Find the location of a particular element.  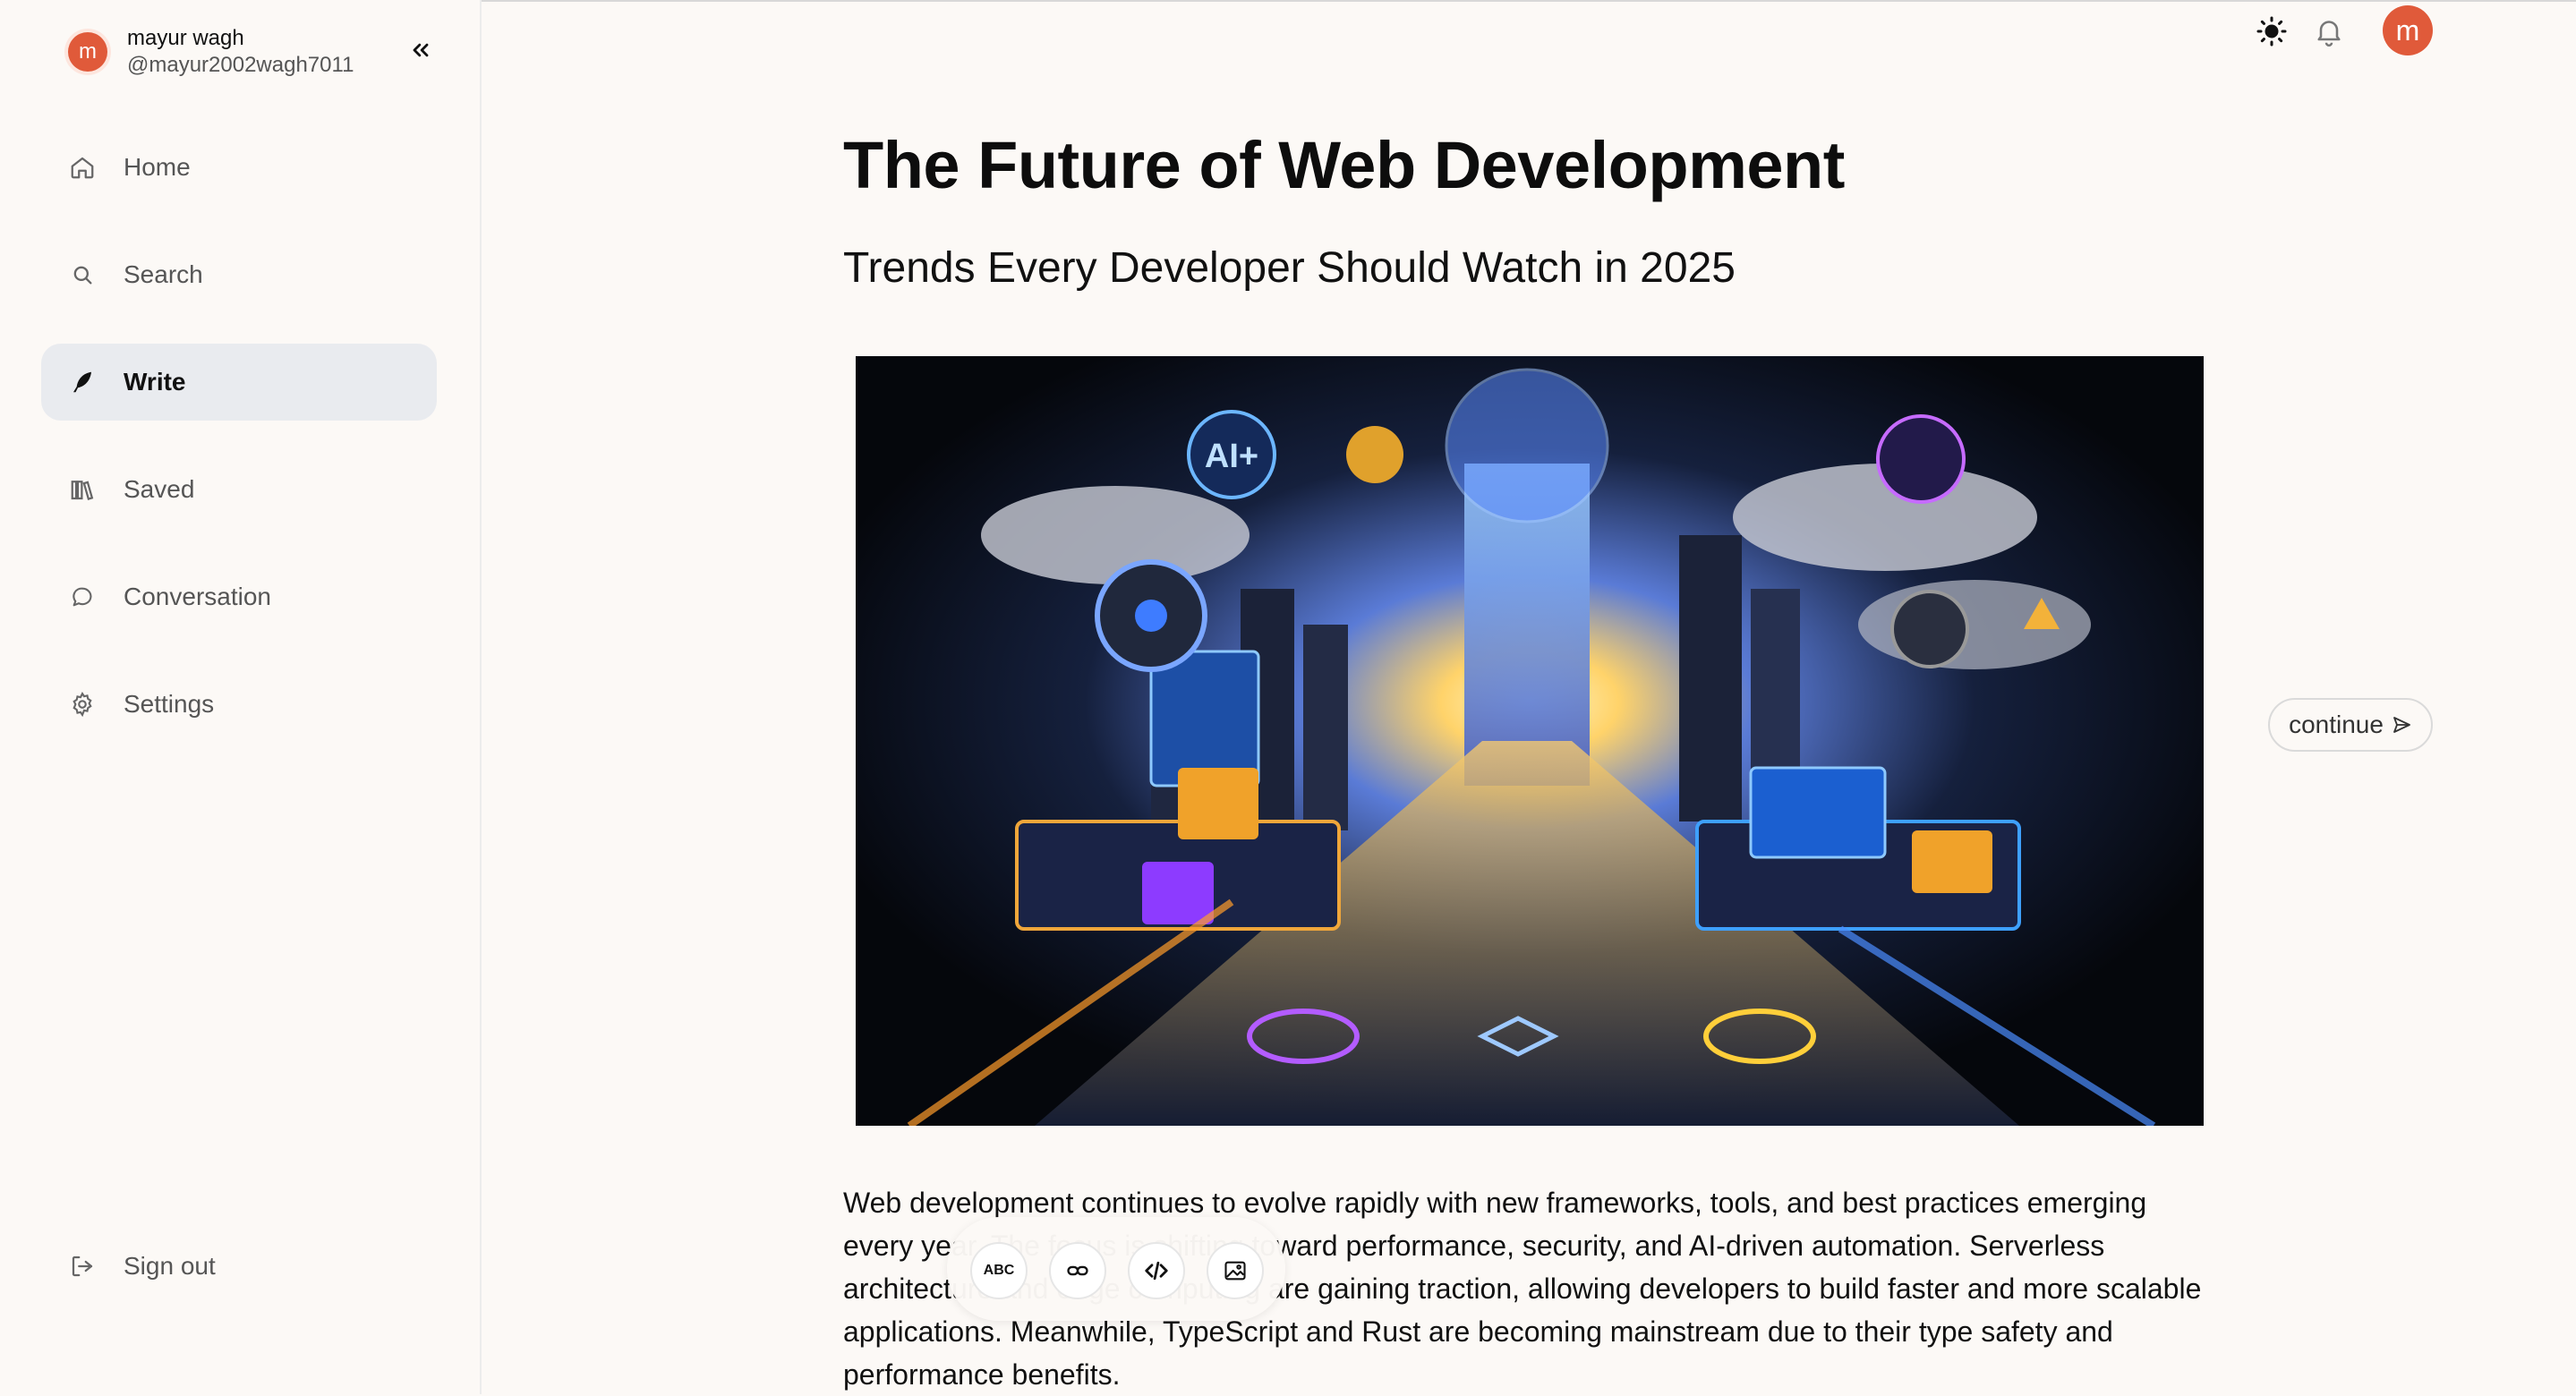

link-icon is located at coordinates (1077, 1270).